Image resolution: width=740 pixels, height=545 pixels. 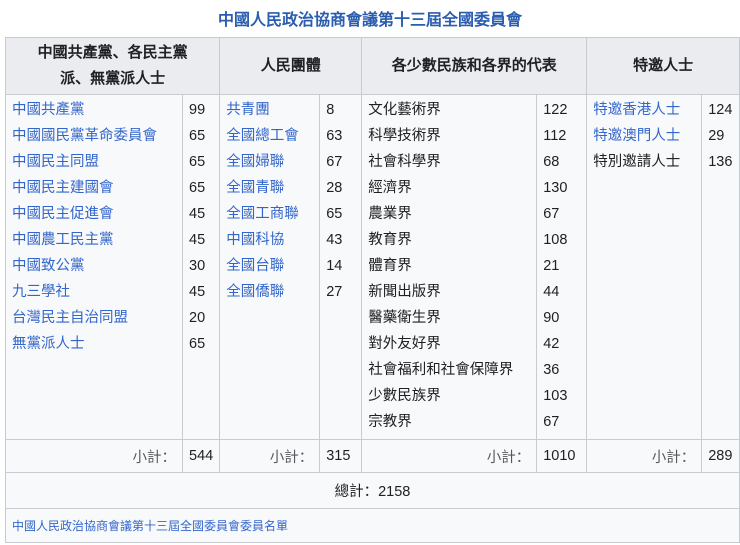 What do you see at coordinates (262, 136) in the screenshot?
I see `member-link: 全國總工會` at bounding box center [262, 136].